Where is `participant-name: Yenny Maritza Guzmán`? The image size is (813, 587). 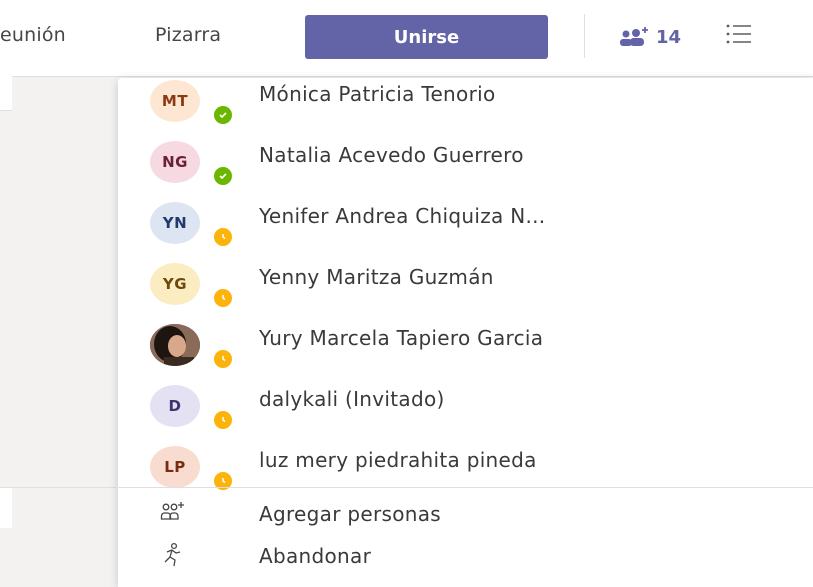 participant-name: Yenny Maritza Guzmán is located at coordinates (376, 277).